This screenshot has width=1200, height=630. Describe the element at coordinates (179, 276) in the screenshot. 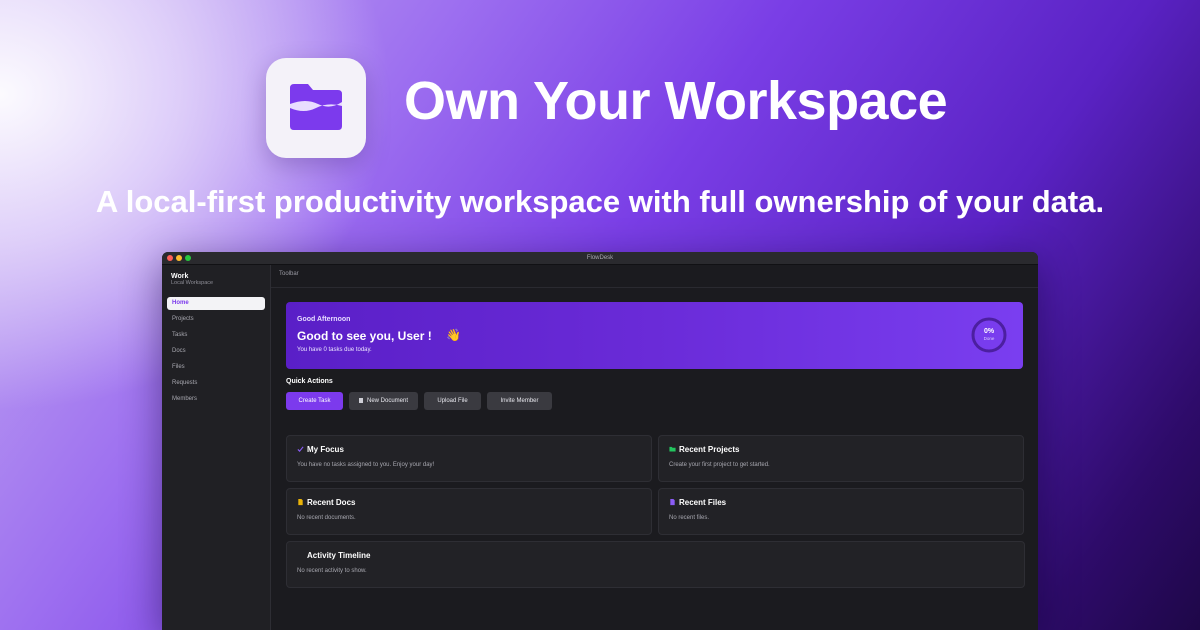

I see `workspace-name: Work` at that location.